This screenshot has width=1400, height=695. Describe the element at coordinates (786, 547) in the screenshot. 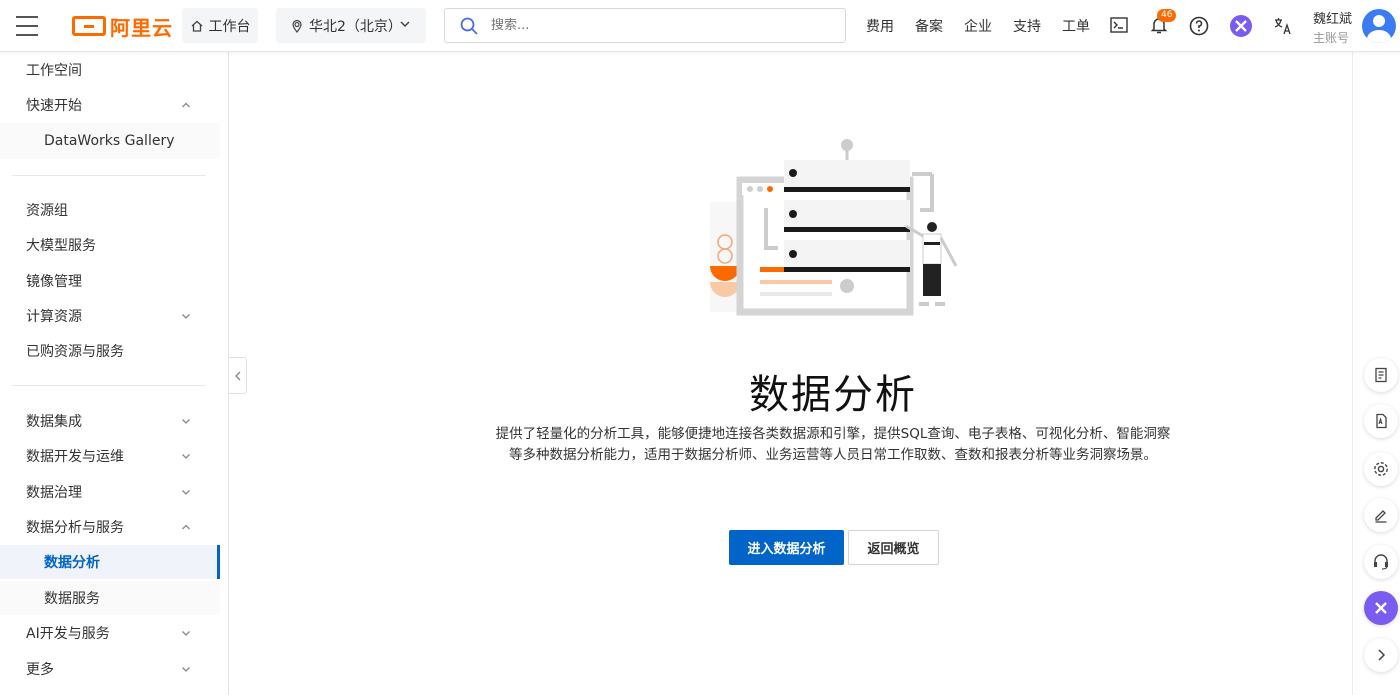

I see `enter-data-analysis-button: 进入数据分析` at that location.